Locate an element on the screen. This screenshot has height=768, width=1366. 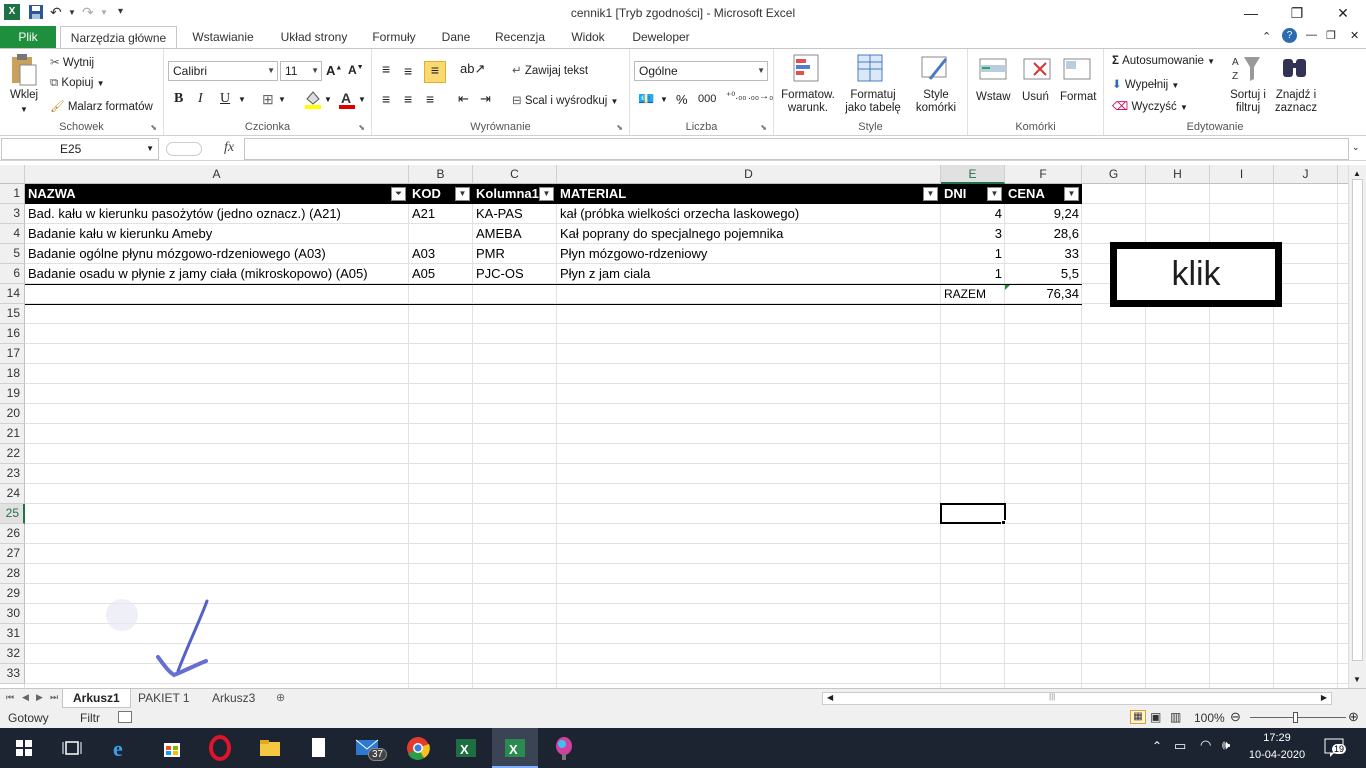
decrease-decimal-icon: .₀₀→₀ is located at coordinates (760, 96).